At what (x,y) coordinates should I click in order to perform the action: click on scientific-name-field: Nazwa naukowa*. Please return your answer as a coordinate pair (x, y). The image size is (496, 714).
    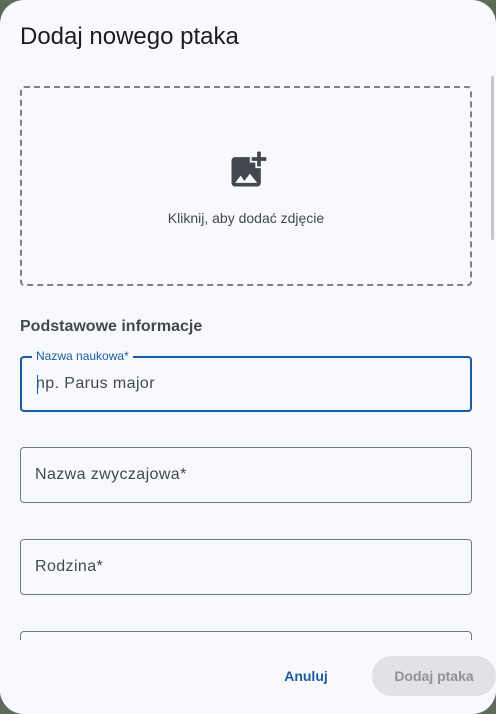
    Looking at the image, I should click on (246, 380).